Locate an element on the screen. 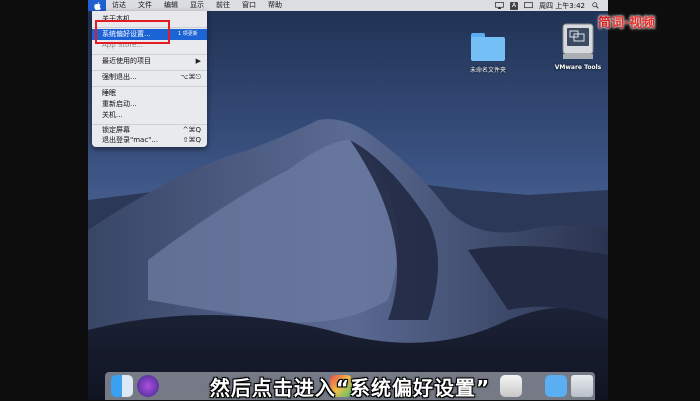  apple-menu-button is located at coordinates (97, 5).